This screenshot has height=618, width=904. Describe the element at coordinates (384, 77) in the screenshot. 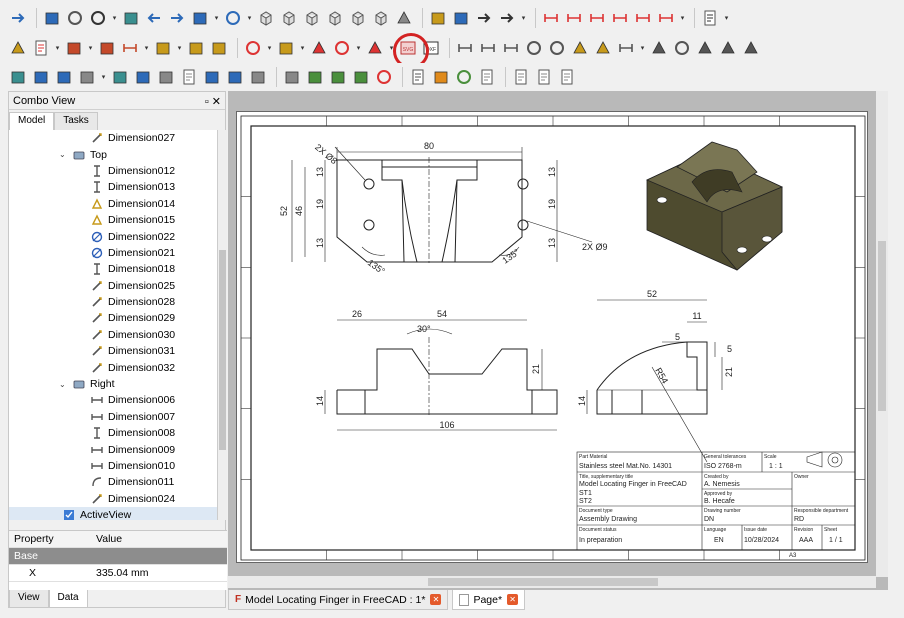

I see `toggle-frame-icon` at that location.